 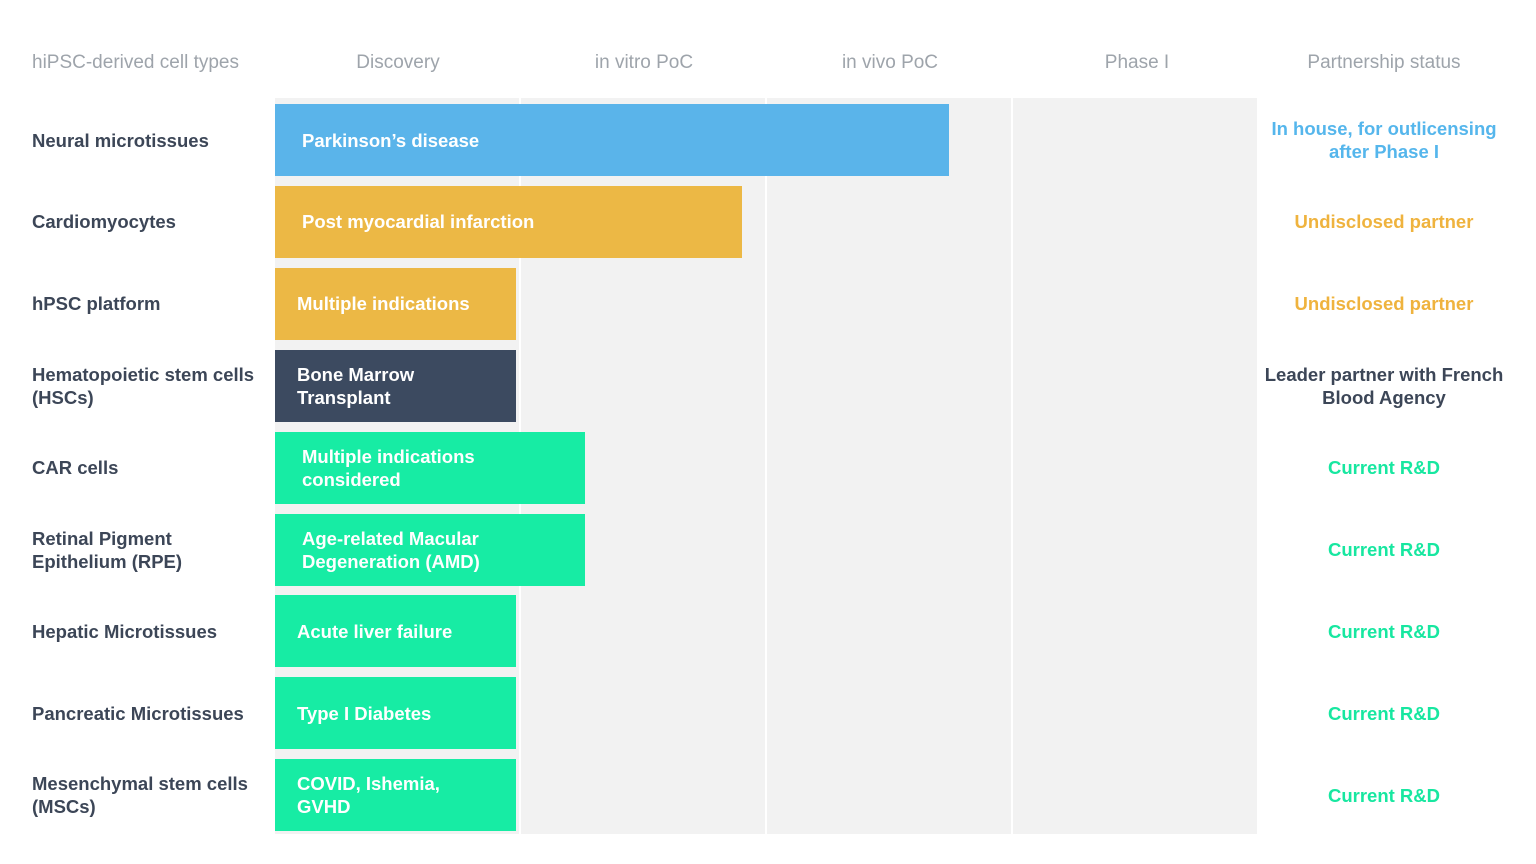 What do you see at coordinates (391, 140) in the screenshot?
I see `indication-label: Parkinson’s disease` at bounding box center [391, 140].